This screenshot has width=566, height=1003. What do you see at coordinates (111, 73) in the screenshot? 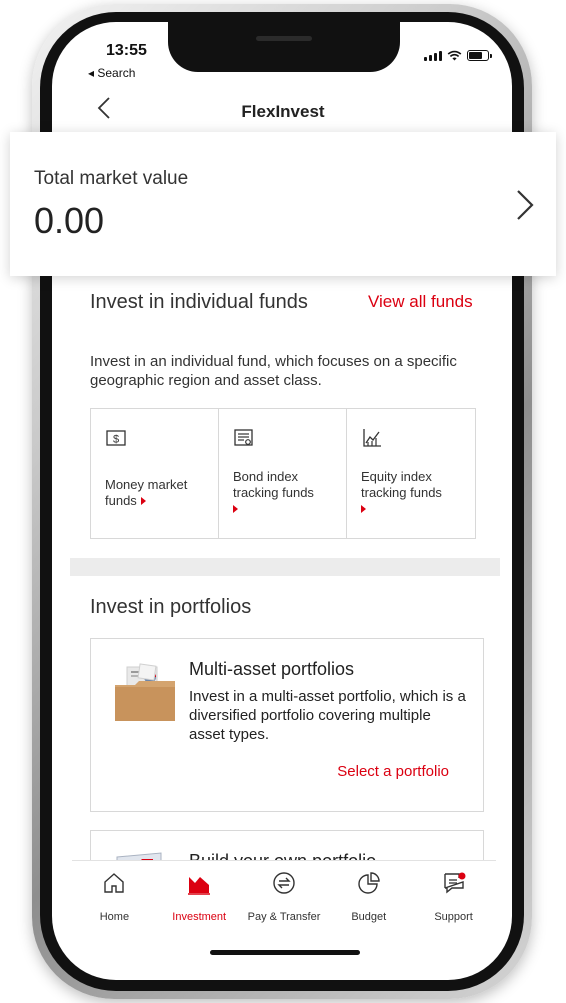
I see `status-back-to-search: ◂ Search` at bounding box center [111, 73].